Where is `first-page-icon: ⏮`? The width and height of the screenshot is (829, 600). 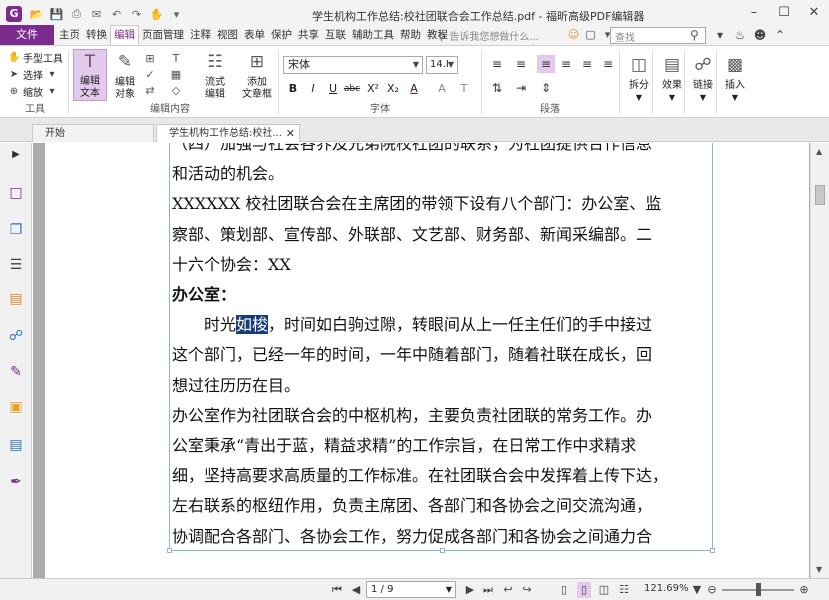 first-page-icon: ⏮ is located at coordinates (337, 590).